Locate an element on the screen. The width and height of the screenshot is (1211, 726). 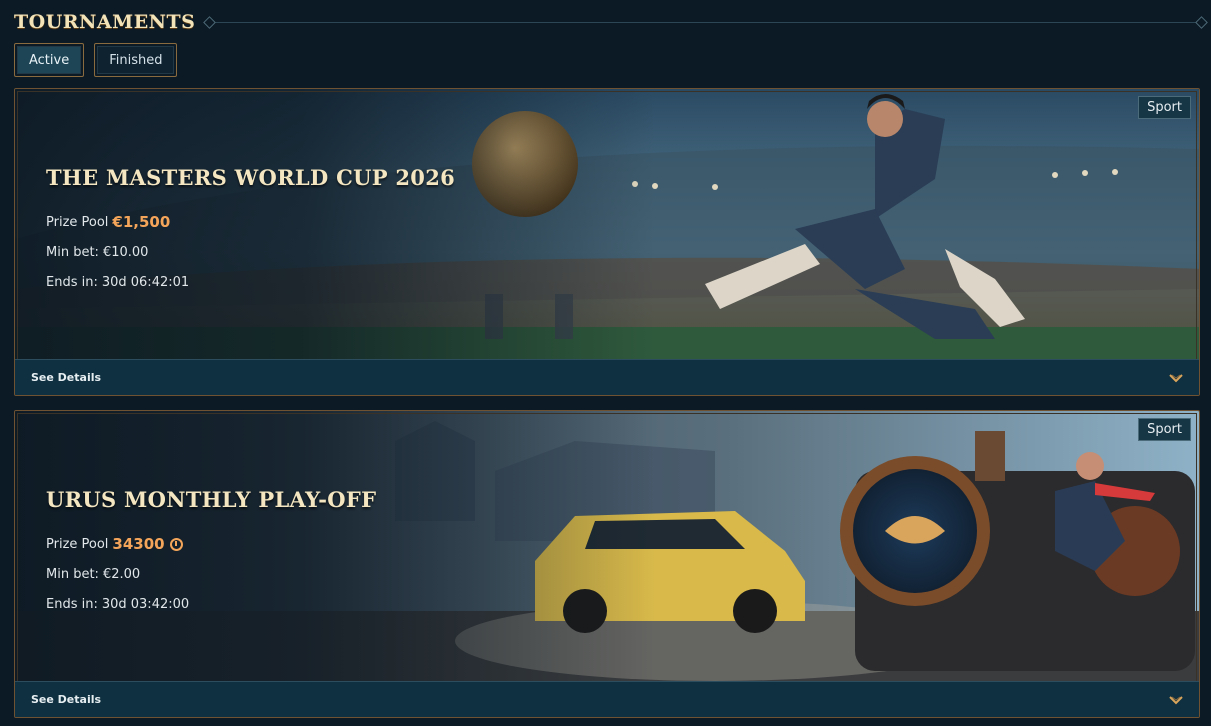
ends-in-value: 30d 06:42:01 is located at coordinates (145, 282).